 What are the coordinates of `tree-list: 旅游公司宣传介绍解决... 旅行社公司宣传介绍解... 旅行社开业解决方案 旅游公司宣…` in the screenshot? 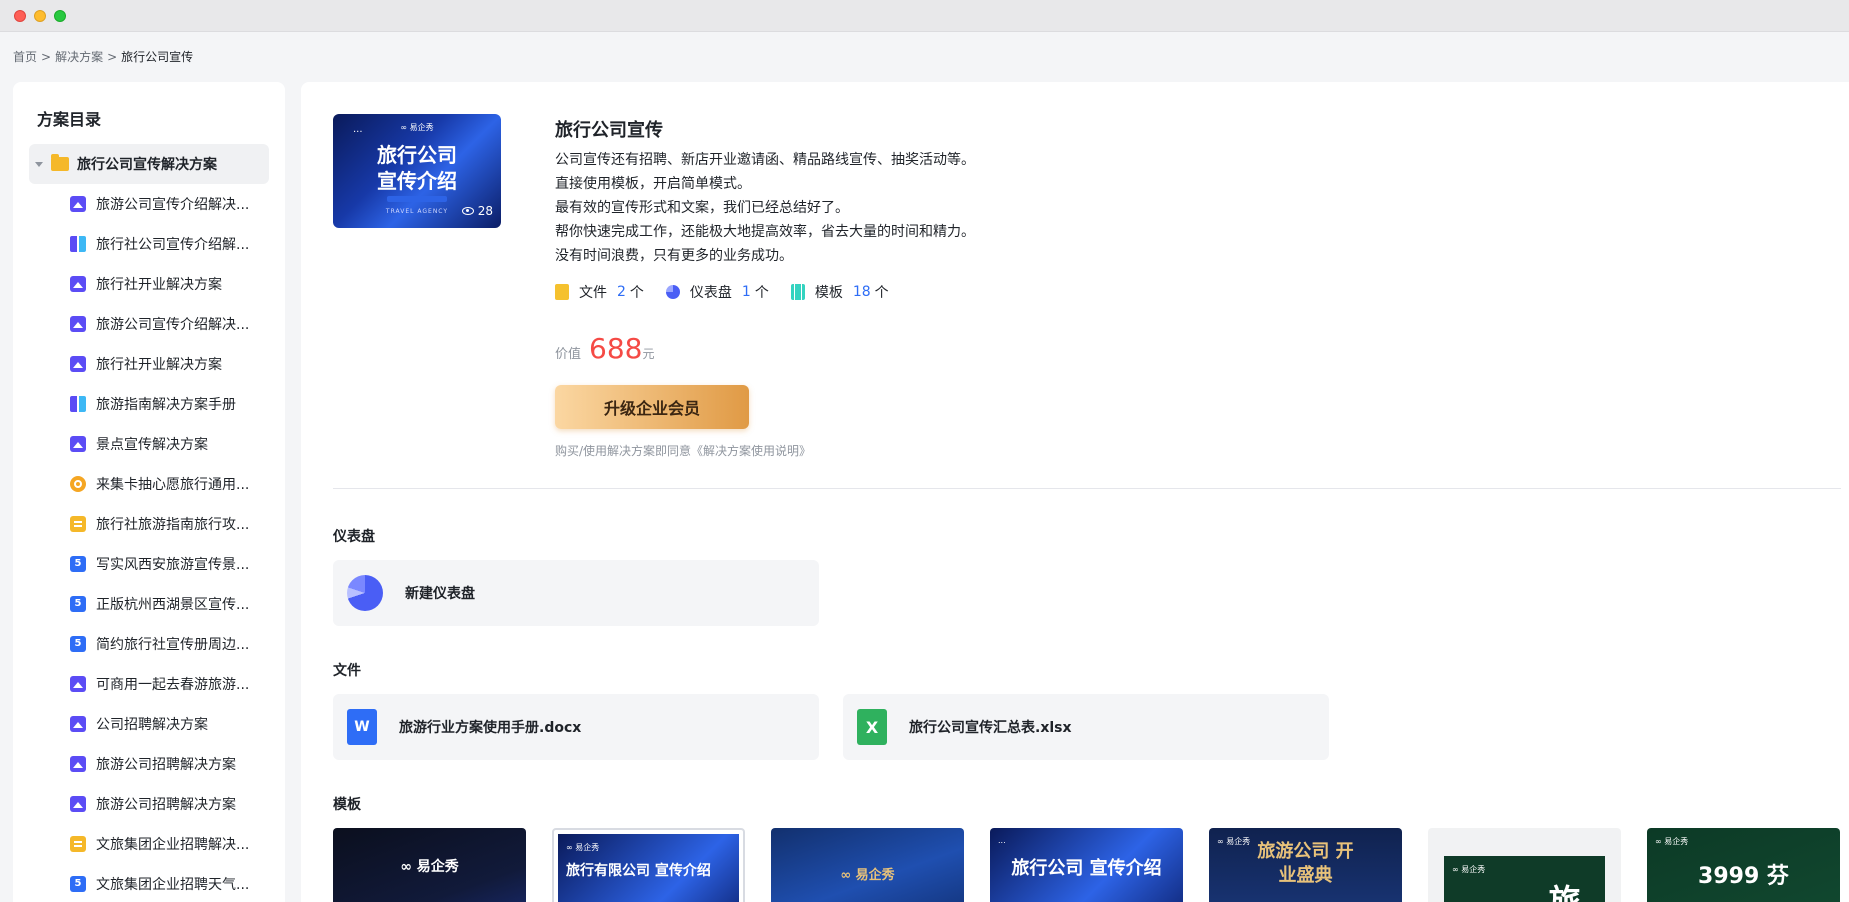 It's located at (149, 543).